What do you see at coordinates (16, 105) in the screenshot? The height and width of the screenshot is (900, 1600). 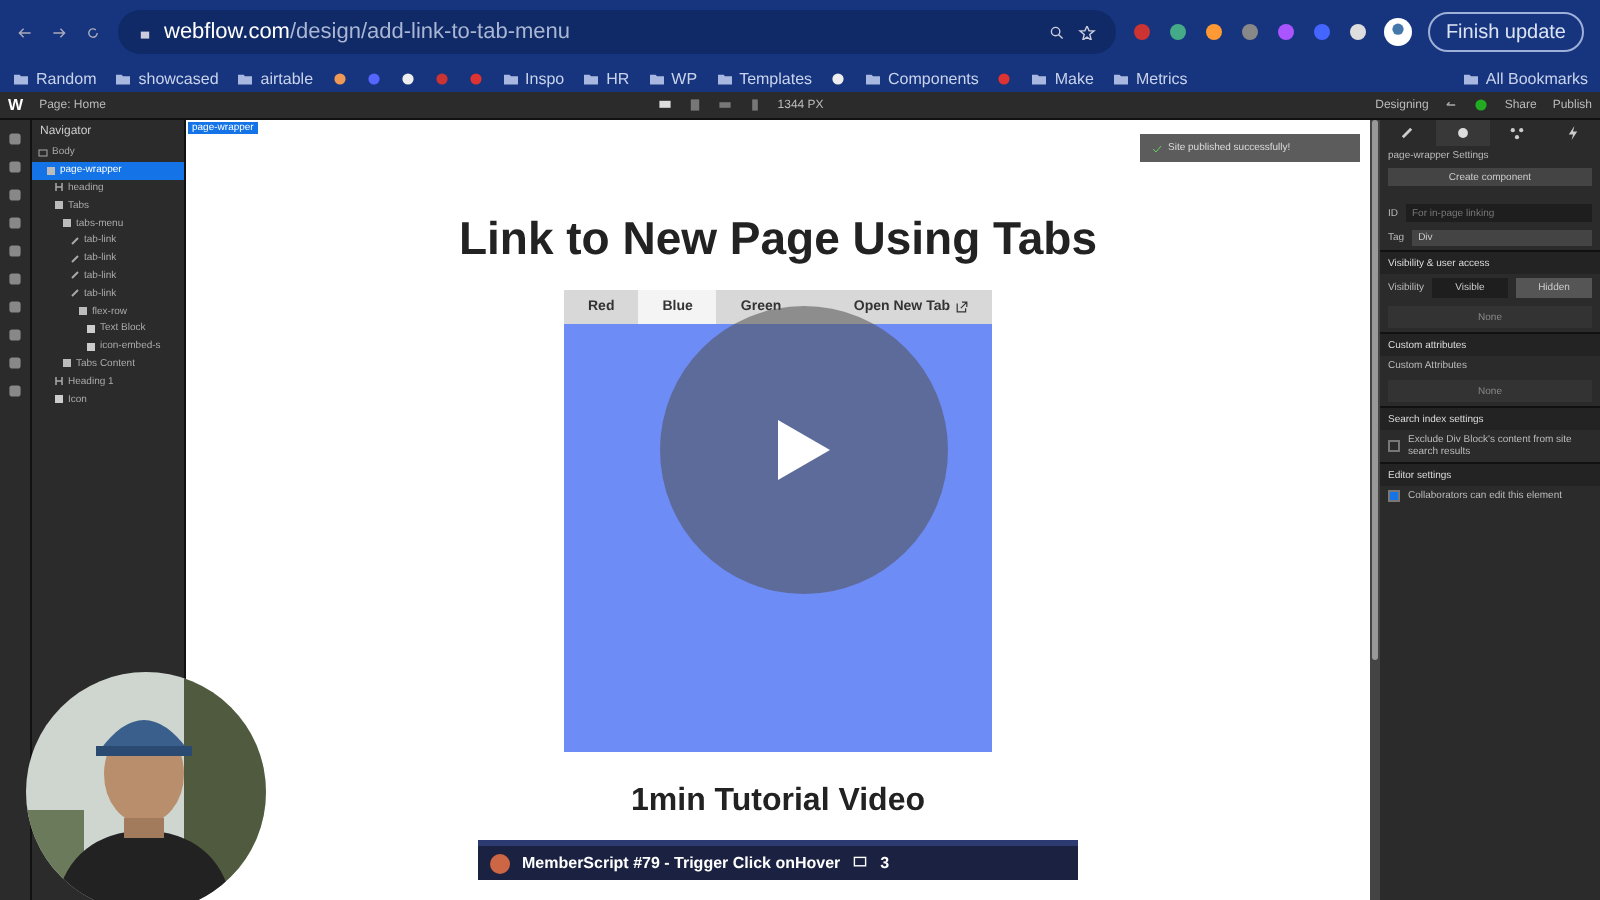 I see `webflow-logo: W` at bounding box center [16, 105].